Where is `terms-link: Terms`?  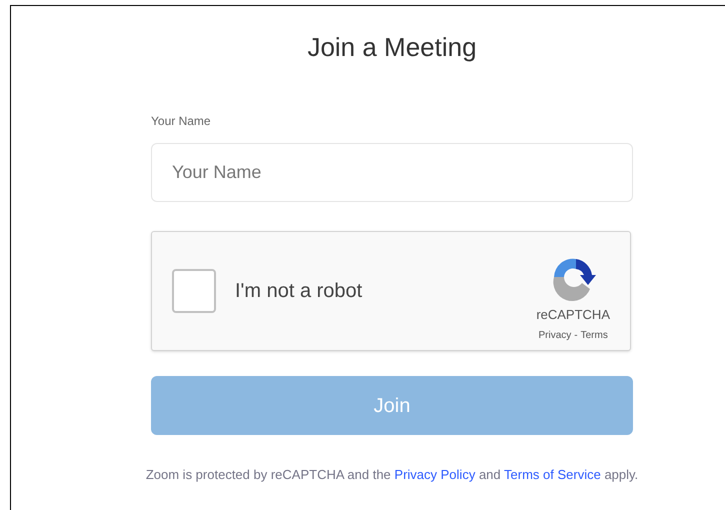
terms-link: Terms is located at coordinates (594, 336).